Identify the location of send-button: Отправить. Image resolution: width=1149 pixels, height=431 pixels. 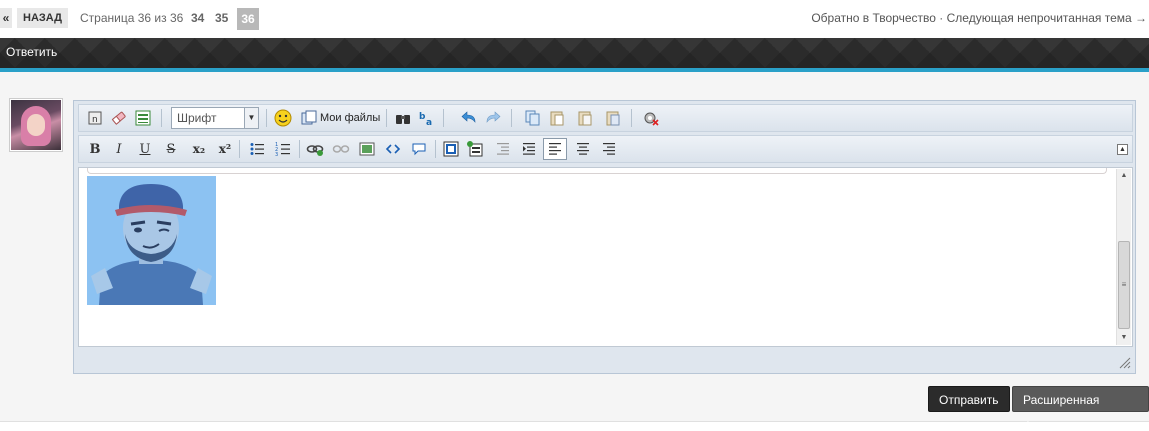
(969, 399).